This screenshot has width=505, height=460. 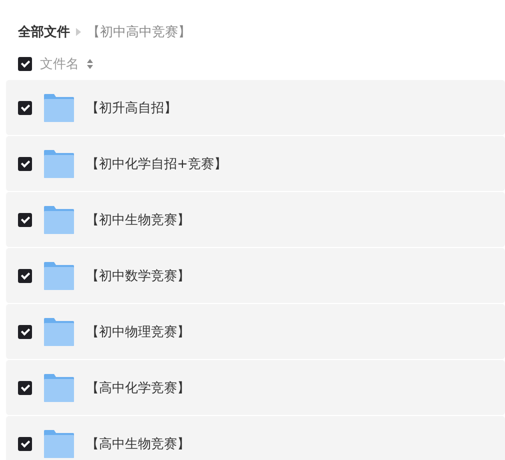 What do you see at coordinates (138, 220) in the screenshot?
I see `folder-name: 【初中生物竞赛】` at bounding box center [138, 220].